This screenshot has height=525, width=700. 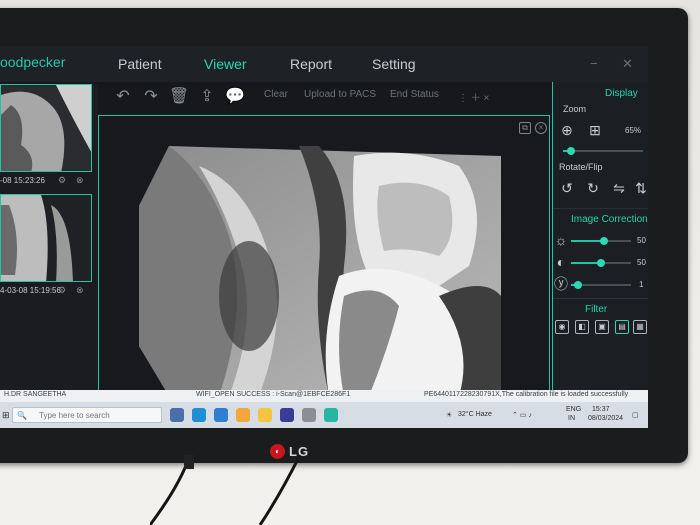 What do you see at coordinates (582, 327) in the screenshot?
I see `filter-sharpen-icon: ◧` at bounding box center [582, 327].